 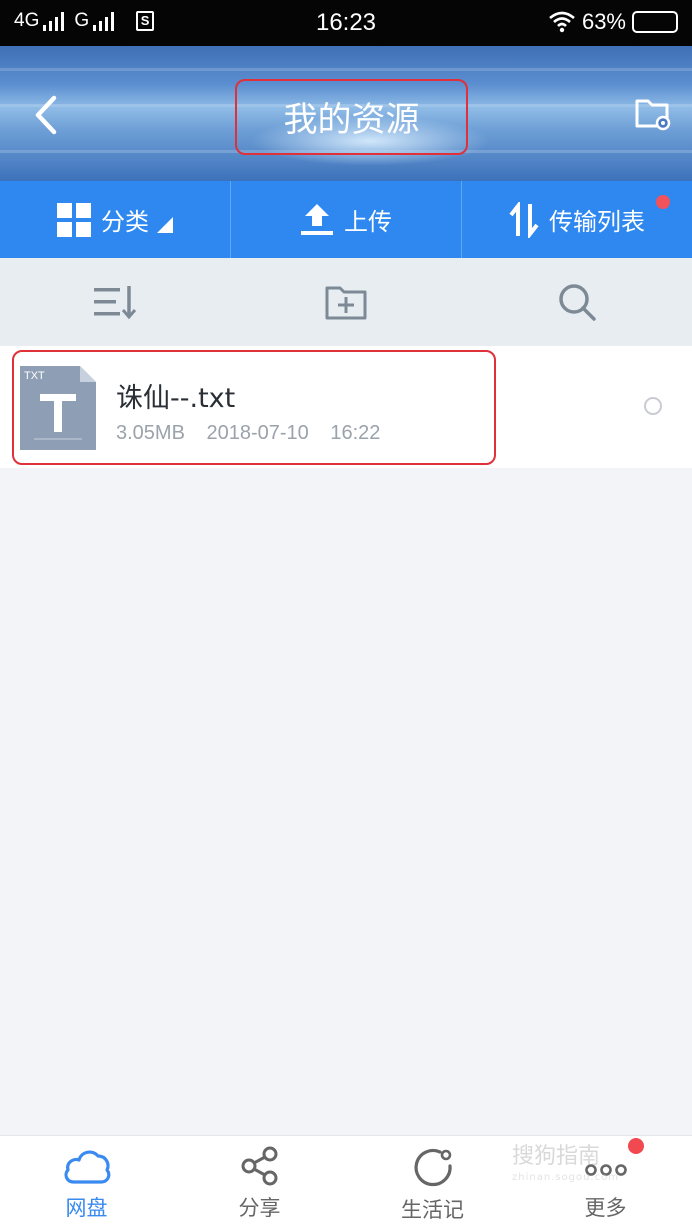 I want to click on folder-settings-button, so click(x=653, y=113).